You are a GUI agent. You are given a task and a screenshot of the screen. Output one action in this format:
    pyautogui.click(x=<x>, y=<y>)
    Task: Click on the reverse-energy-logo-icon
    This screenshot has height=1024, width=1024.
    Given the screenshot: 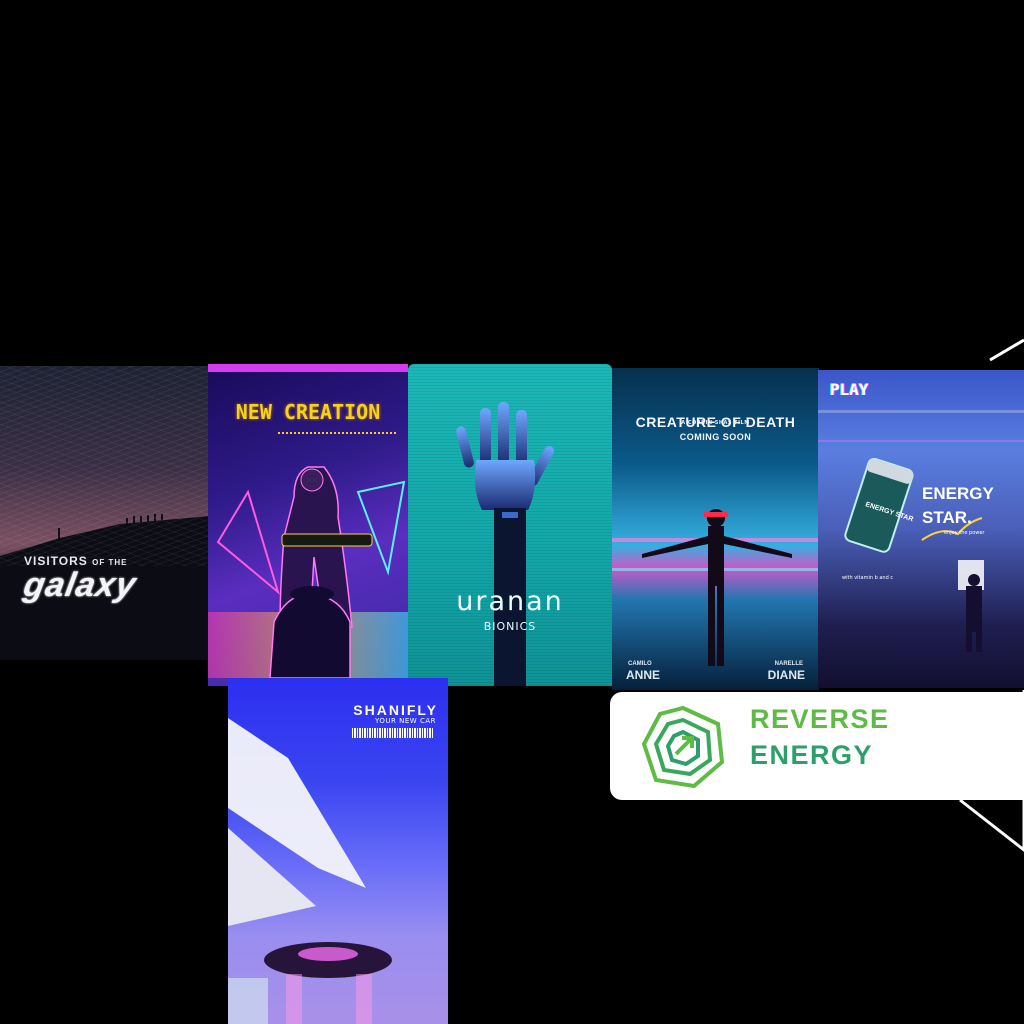 What is the action you would take?
    pyautogui.click(x=683, y=747)
    